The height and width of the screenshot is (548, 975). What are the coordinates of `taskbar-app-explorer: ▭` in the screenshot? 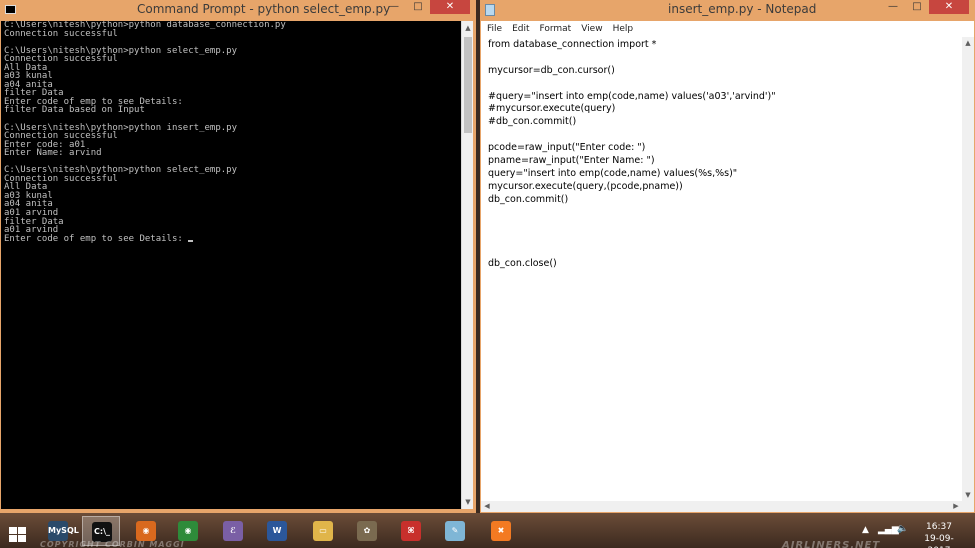 It's located at (323, 531).